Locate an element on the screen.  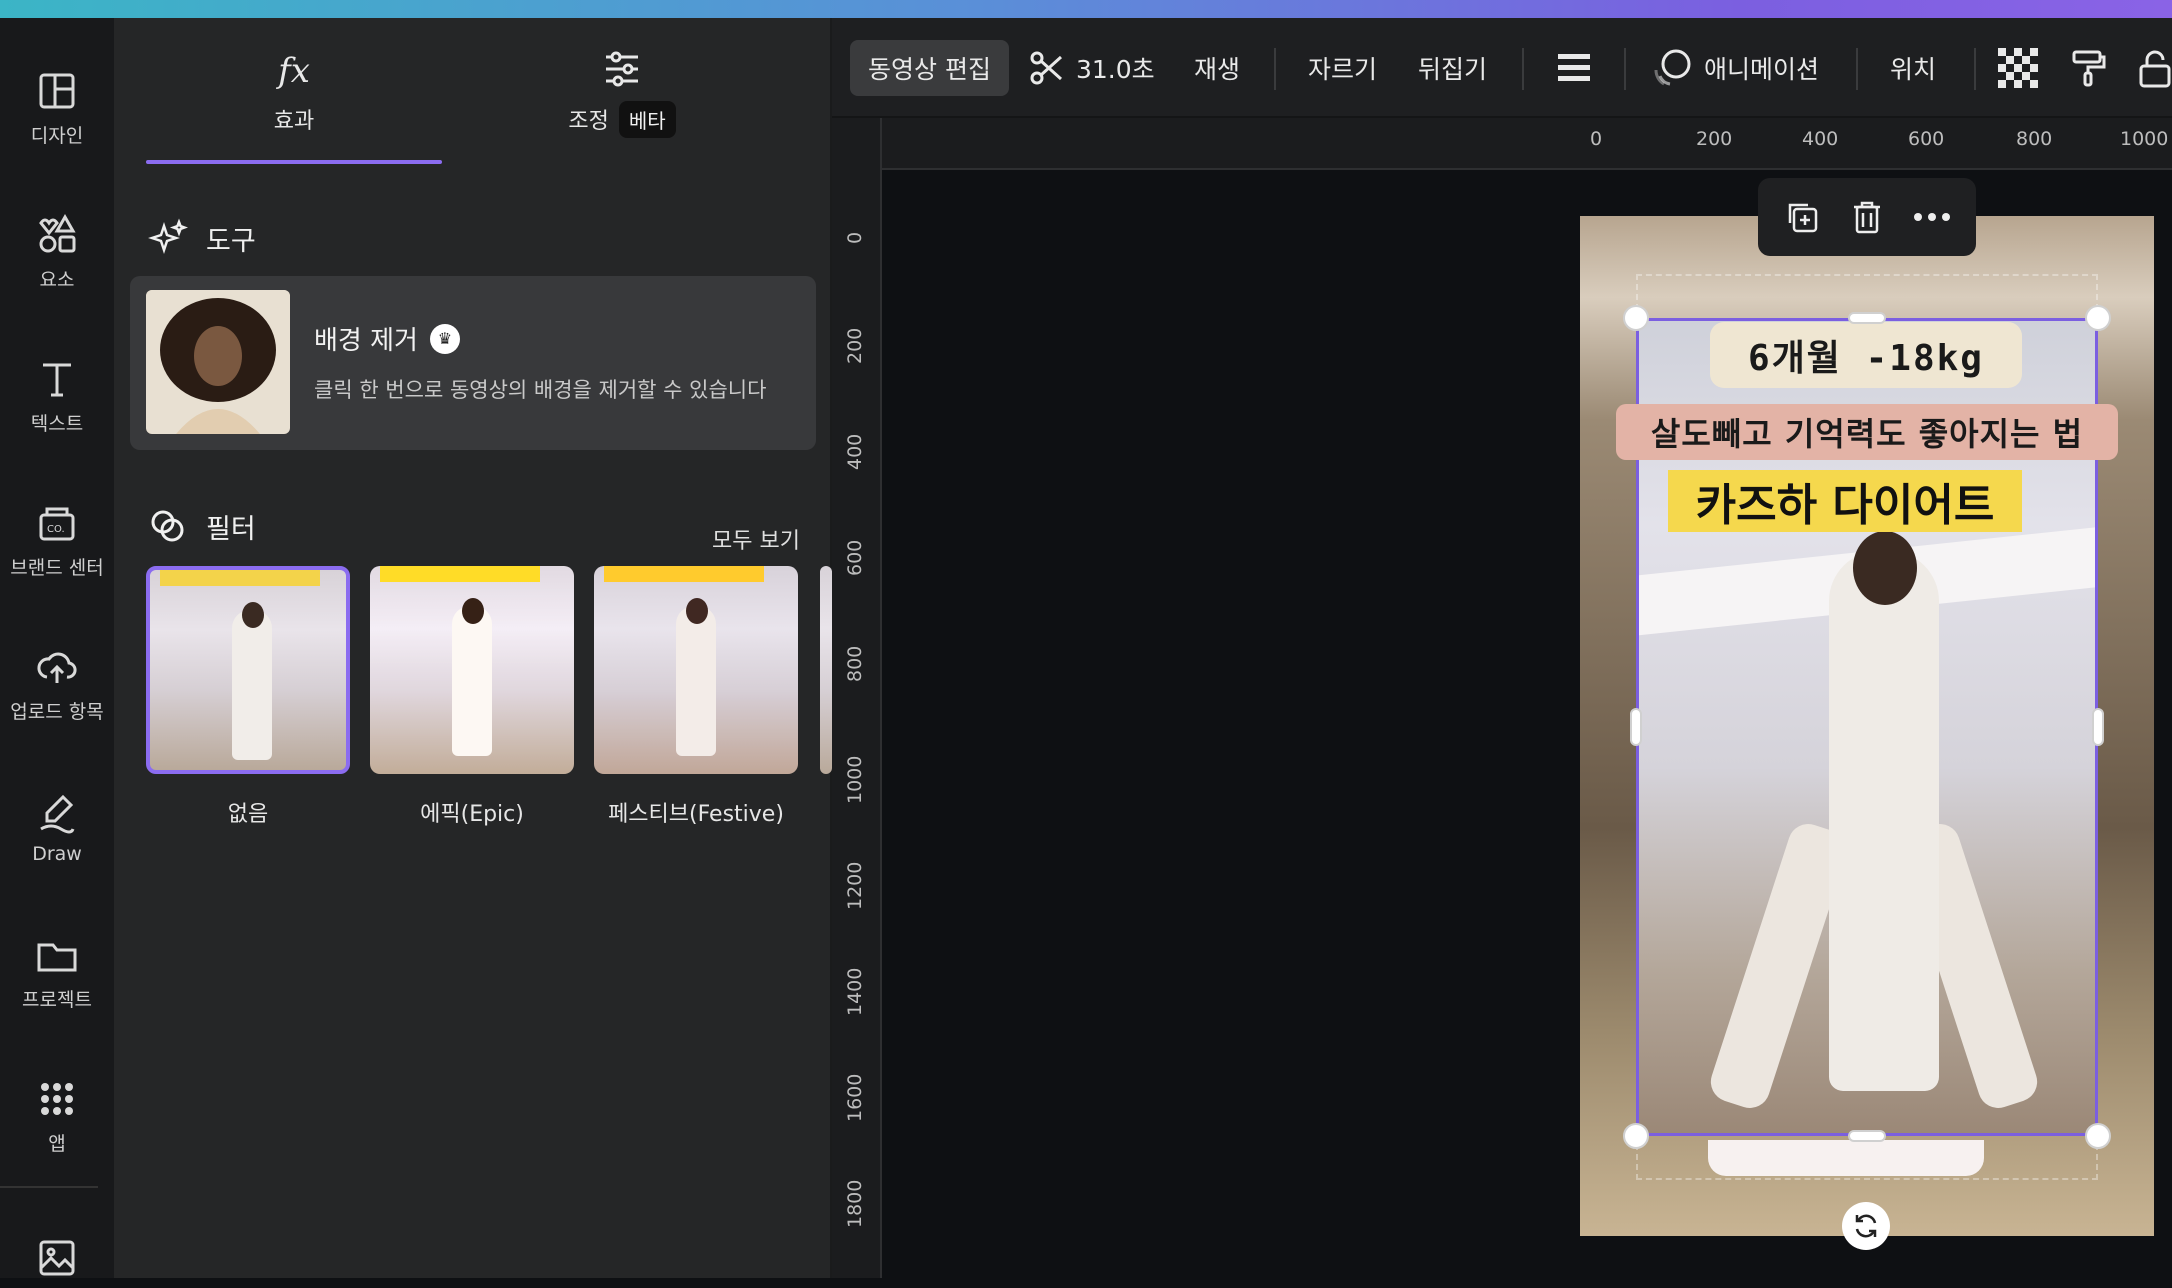
horizontal-ruler: 0 200 400 600 800 1000 is located at coordinates (1527, 144).